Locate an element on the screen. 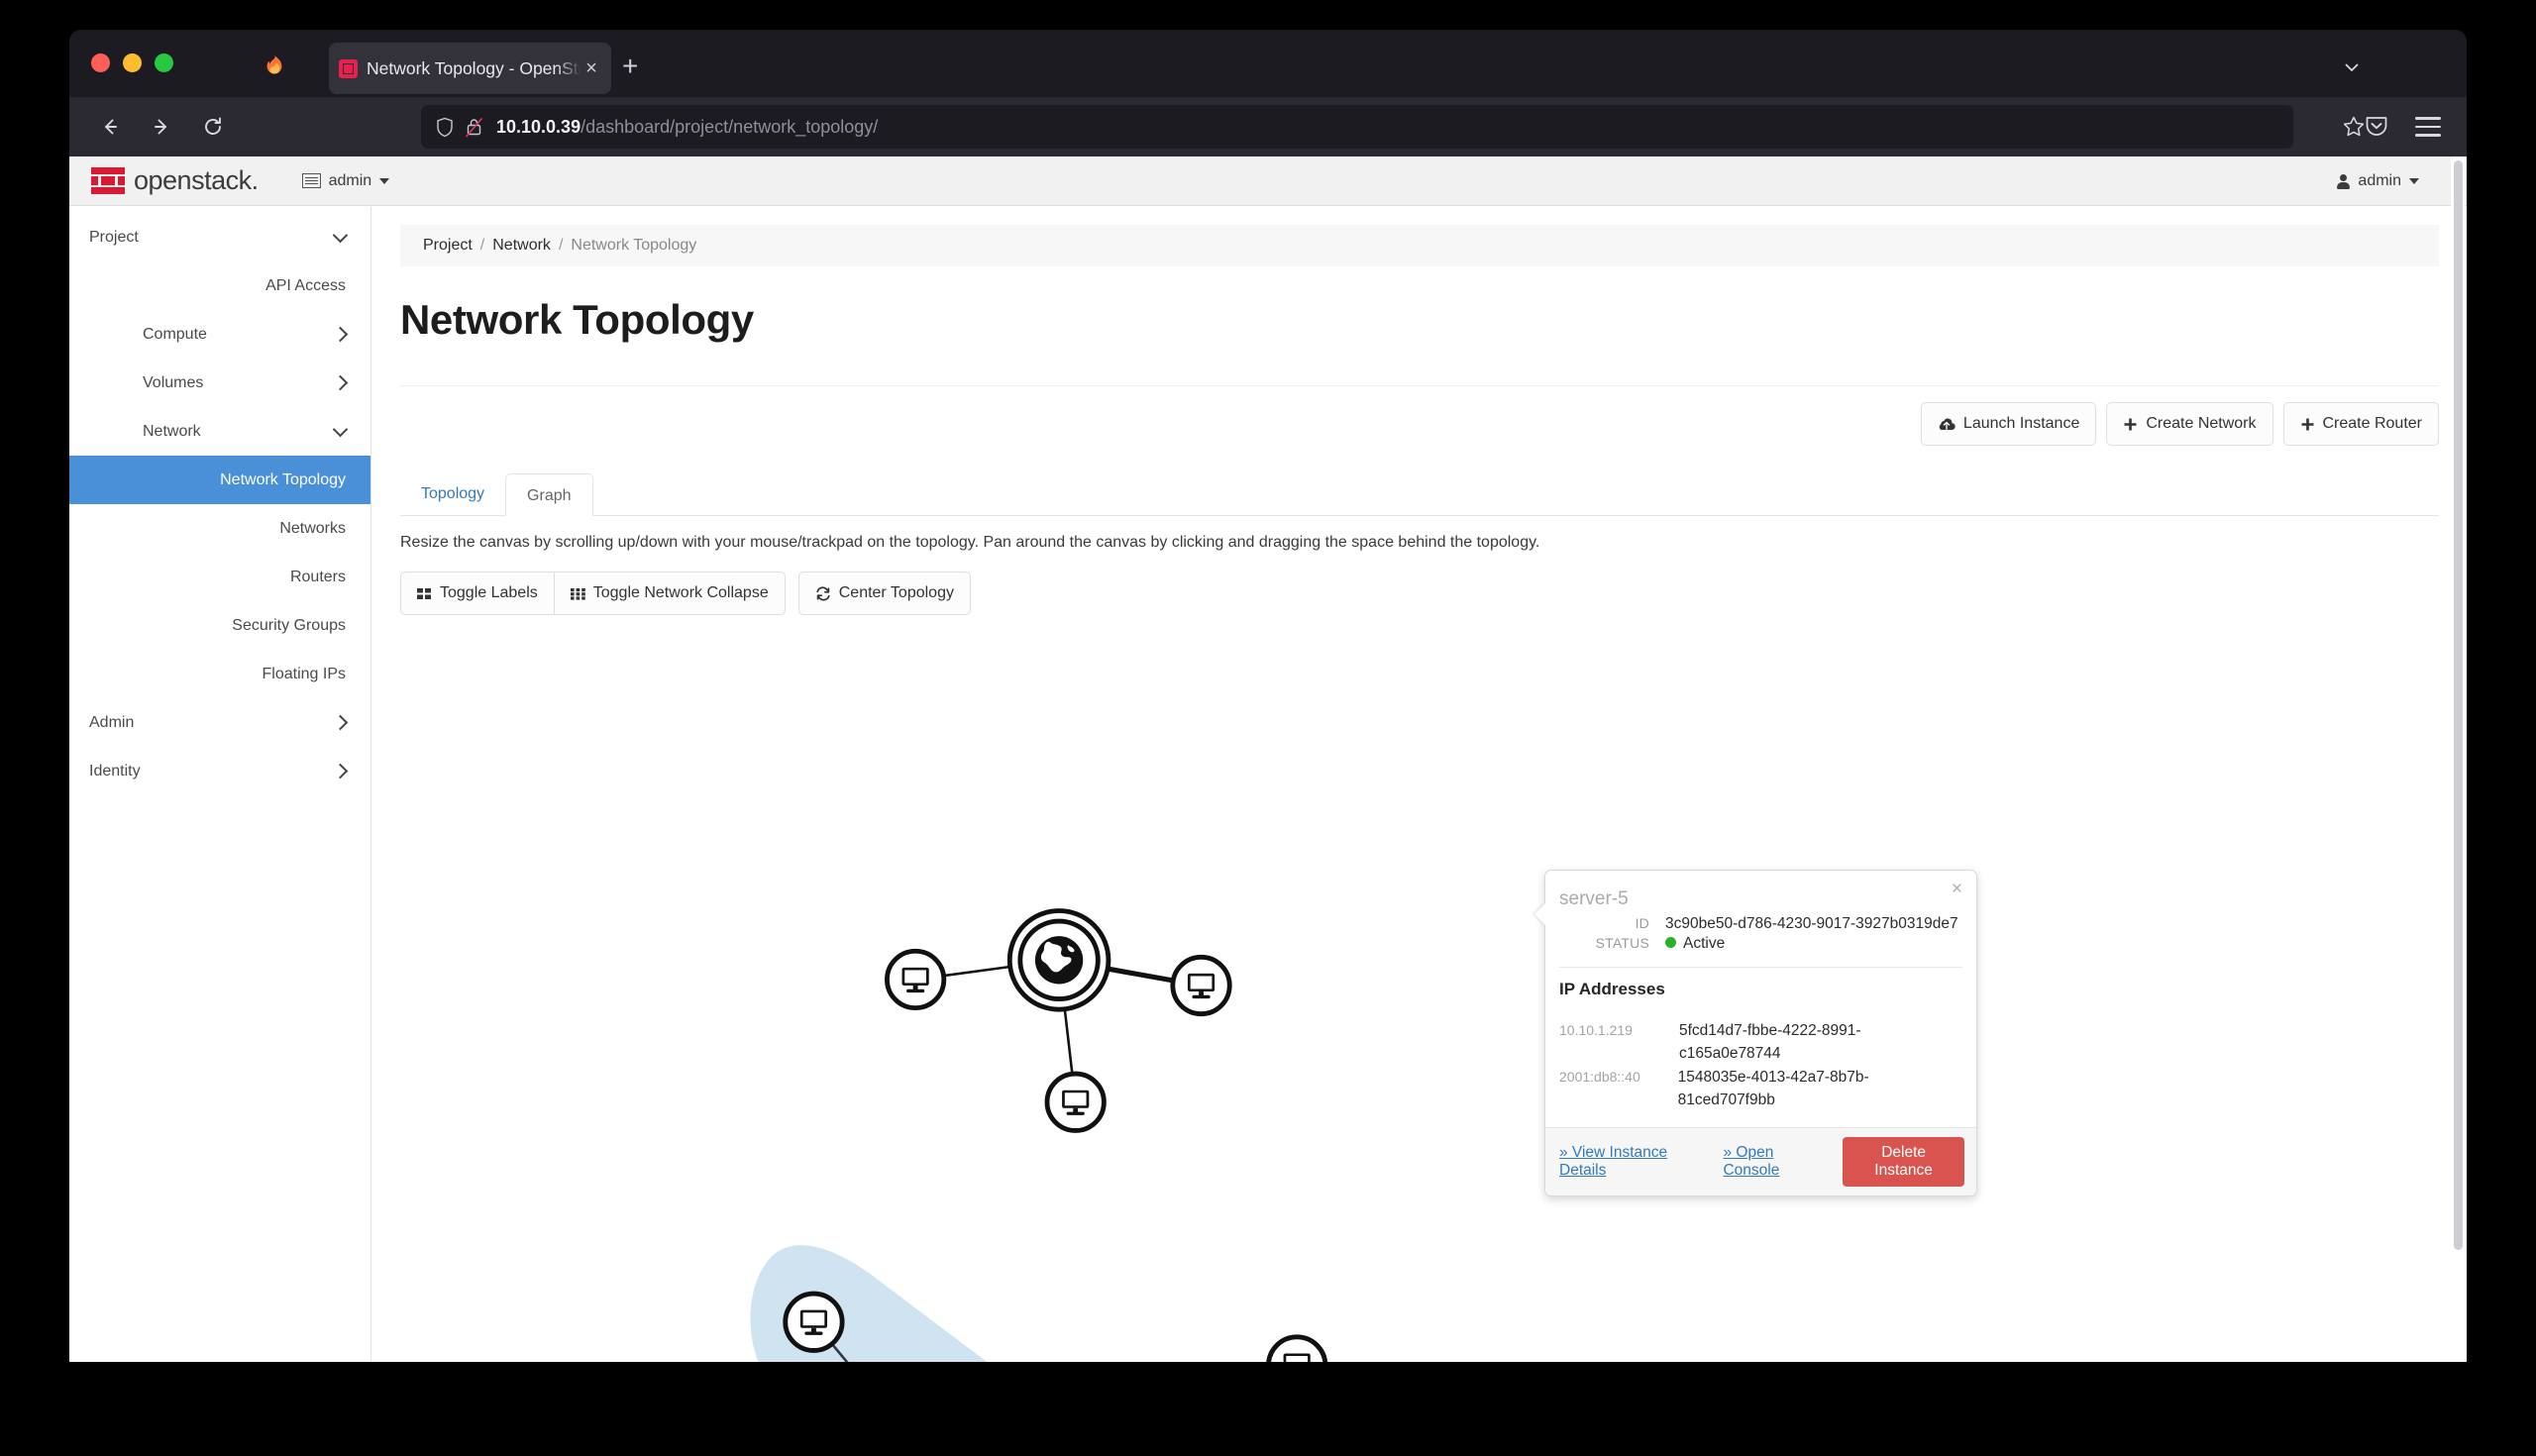  sidebar-item-network: Network is located at coordinates (219, 431).